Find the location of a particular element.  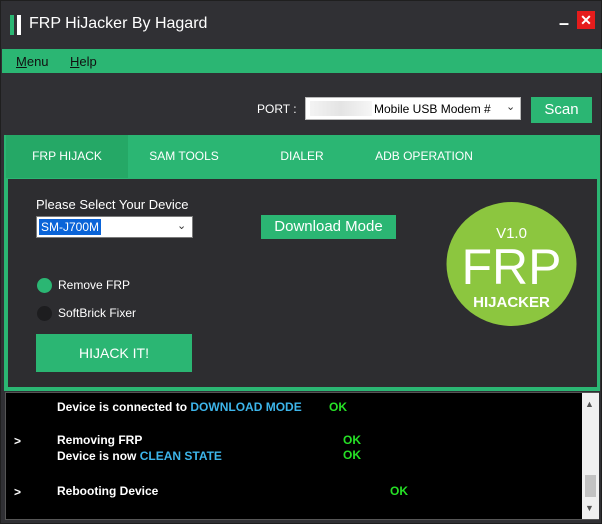

device-select-value: SM-J700M is located at coordinates (70, 227).